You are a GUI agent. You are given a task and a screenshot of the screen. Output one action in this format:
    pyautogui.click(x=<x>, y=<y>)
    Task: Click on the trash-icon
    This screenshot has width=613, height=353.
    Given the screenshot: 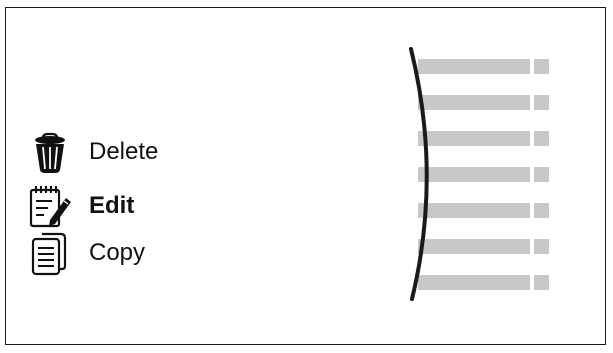 What is the action you would take?
    pyautogui.click(x=50, y=152)
    